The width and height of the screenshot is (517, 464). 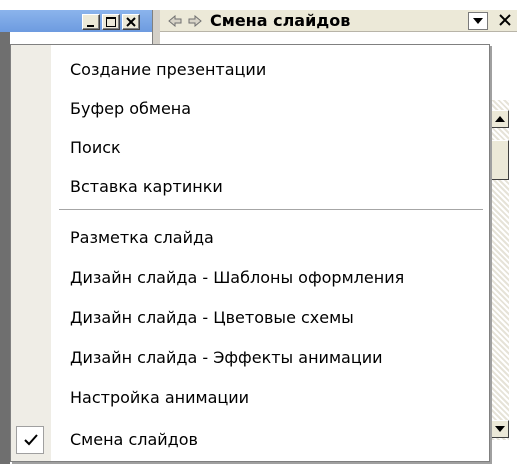 What do you see at coordinates (90, 26) in the screenshot?
I see `minimize-icon` at bounding box center [90, 26].